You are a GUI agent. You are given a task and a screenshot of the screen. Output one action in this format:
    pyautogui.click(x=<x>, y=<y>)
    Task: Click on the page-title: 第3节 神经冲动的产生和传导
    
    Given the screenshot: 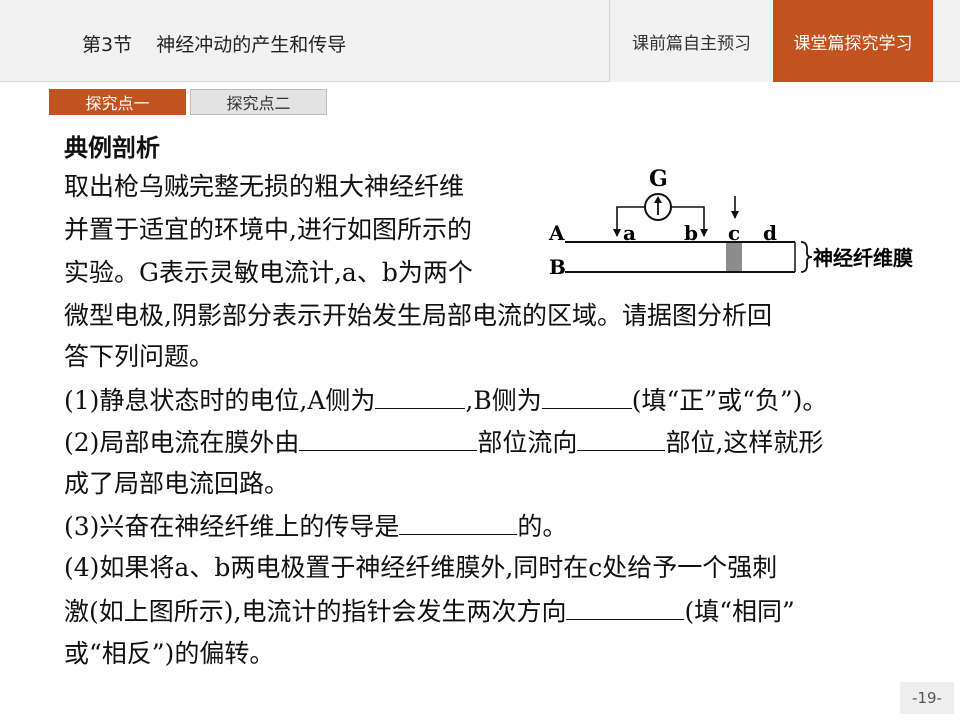 What is the action you would take?
    pyautogui.click(x=214, y=43)
    